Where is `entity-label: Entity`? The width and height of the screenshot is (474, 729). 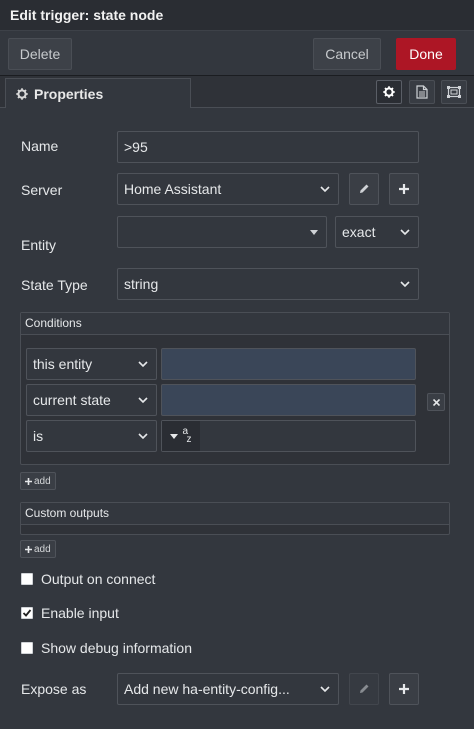 entity-label: Entity is located at coordinates (39, 245).